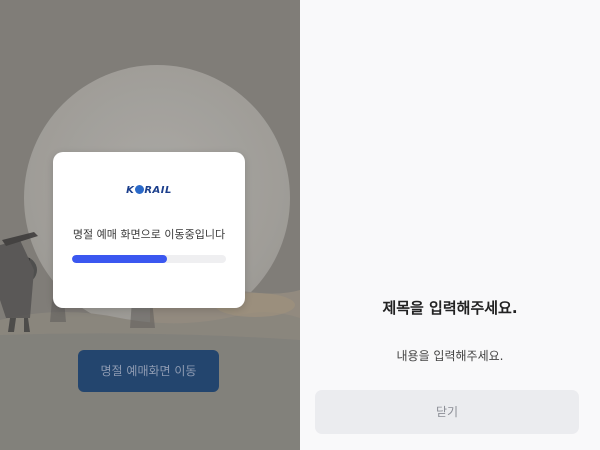 The width and height of the screenshot is (600, 450). I want to click on progress-bar-fill, so click(120, 259).